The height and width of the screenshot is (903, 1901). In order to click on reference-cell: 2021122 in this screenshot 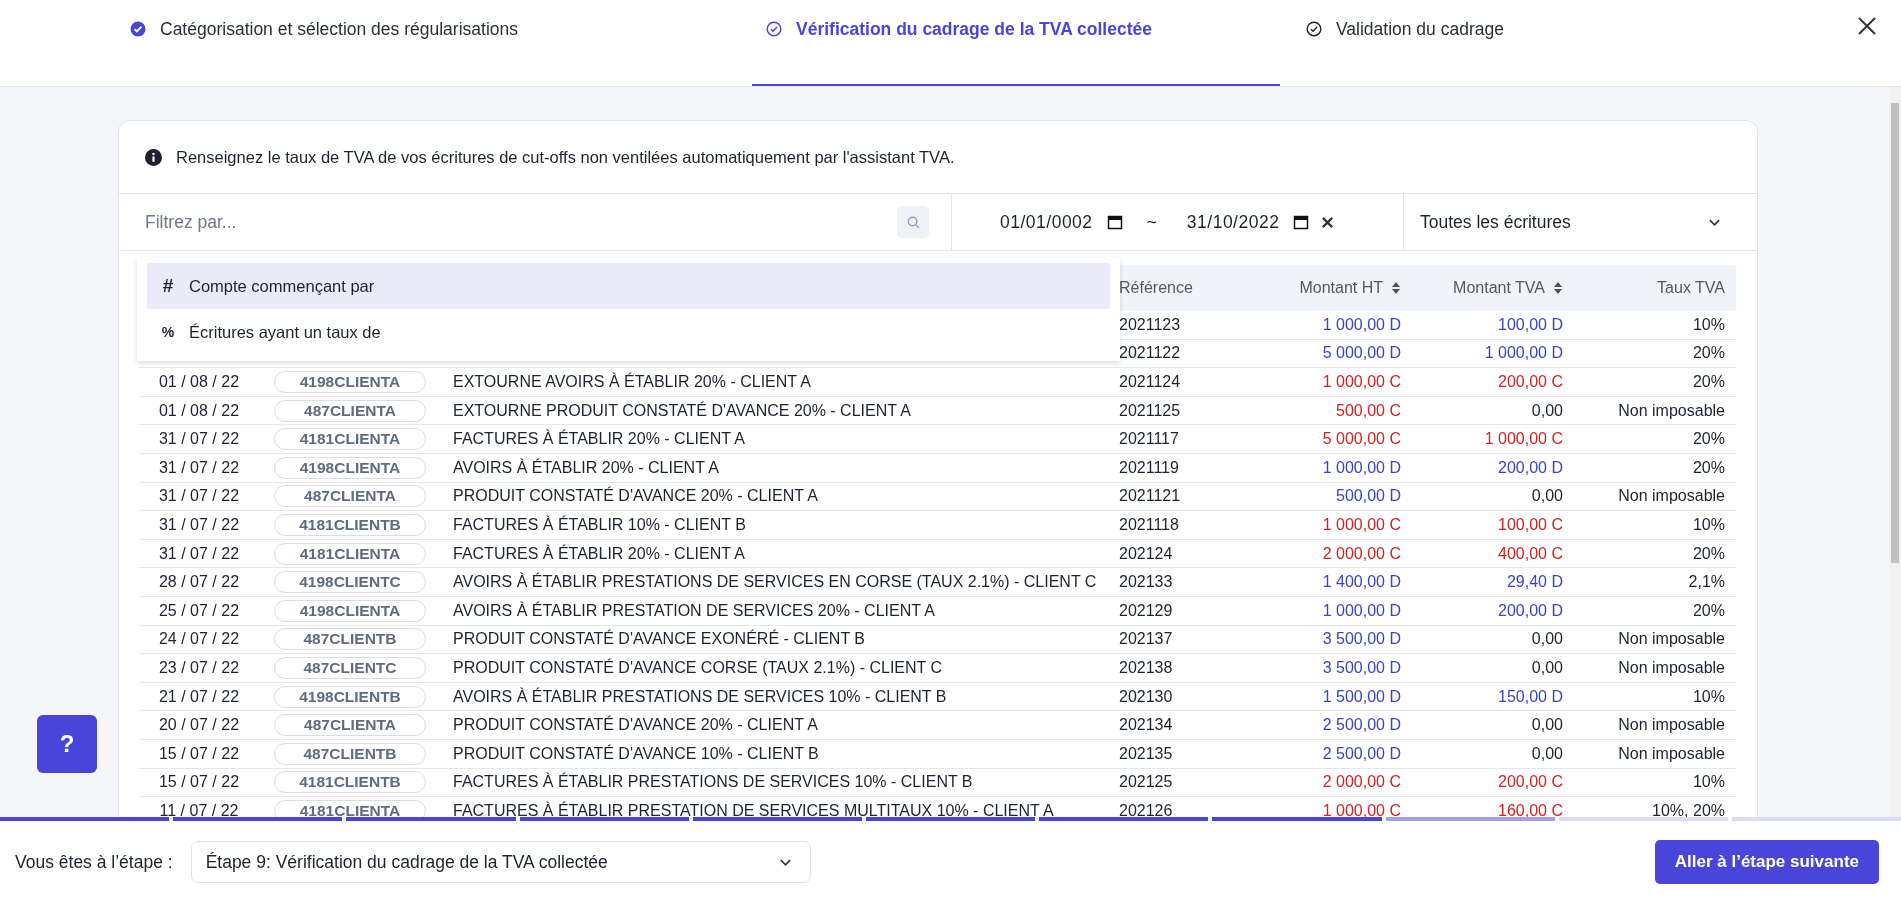, I will do `click(1150, 353)`.